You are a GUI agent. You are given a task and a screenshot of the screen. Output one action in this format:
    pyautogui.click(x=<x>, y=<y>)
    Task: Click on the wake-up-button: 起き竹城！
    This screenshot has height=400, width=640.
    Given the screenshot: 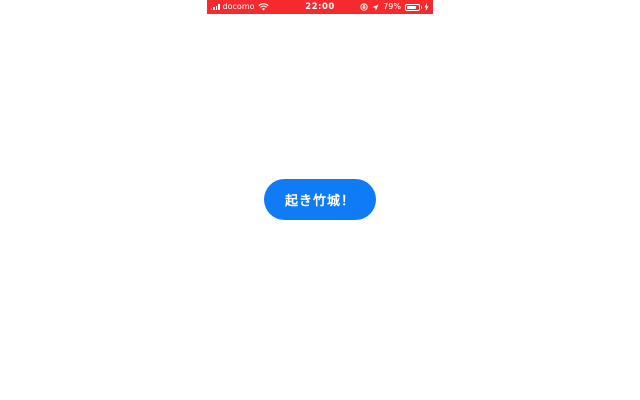 What is the action you would take?
    pyautogui.click(x=320, y=199)
    